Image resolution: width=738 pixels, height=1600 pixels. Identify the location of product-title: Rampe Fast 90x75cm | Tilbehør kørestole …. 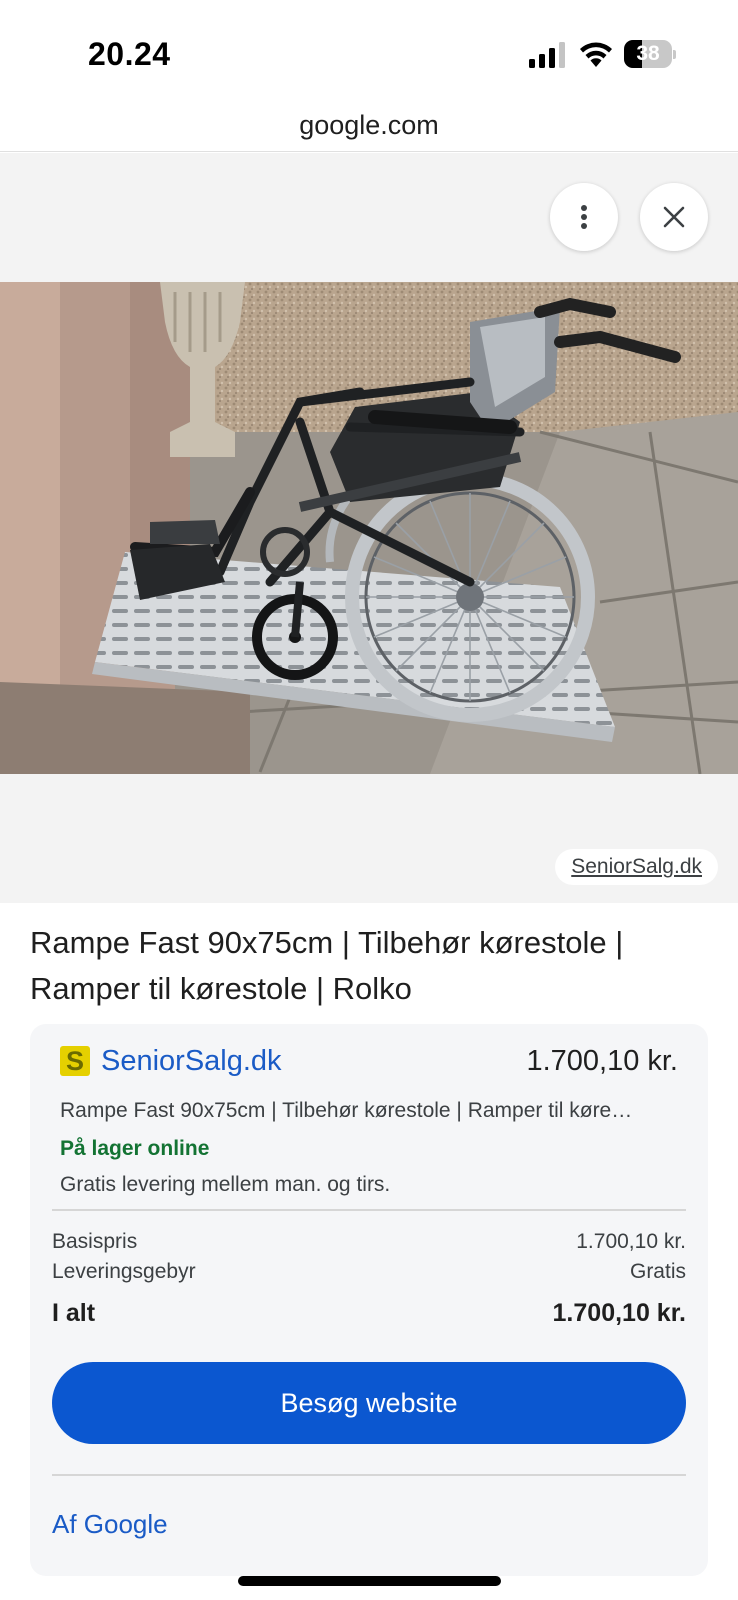
(327, 965).